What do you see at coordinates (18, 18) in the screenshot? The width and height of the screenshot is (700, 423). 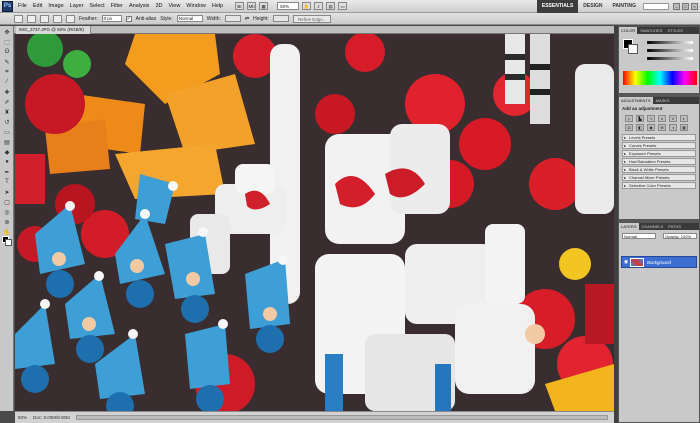 I see `tool-preset-picker` at bounding box center [18, 18].